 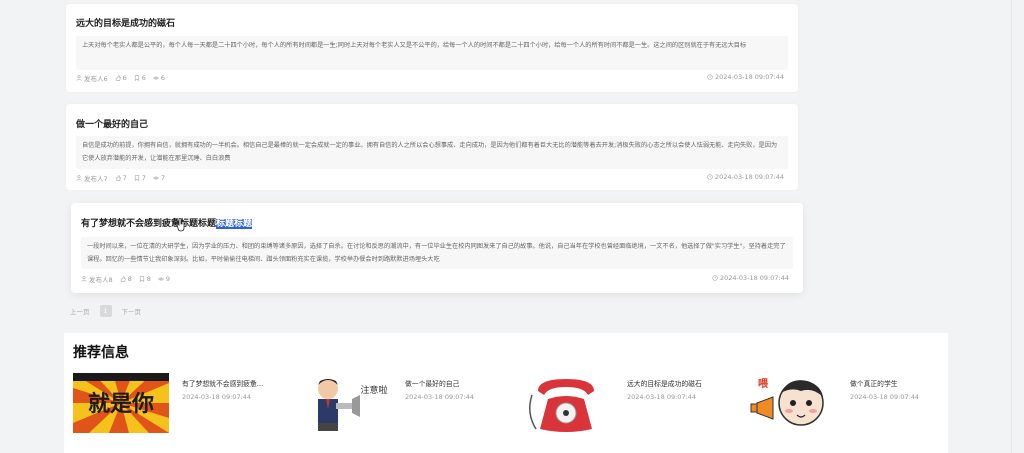 I want to click on recommend-thumbnail: 喂, so click(x=789, y=403).